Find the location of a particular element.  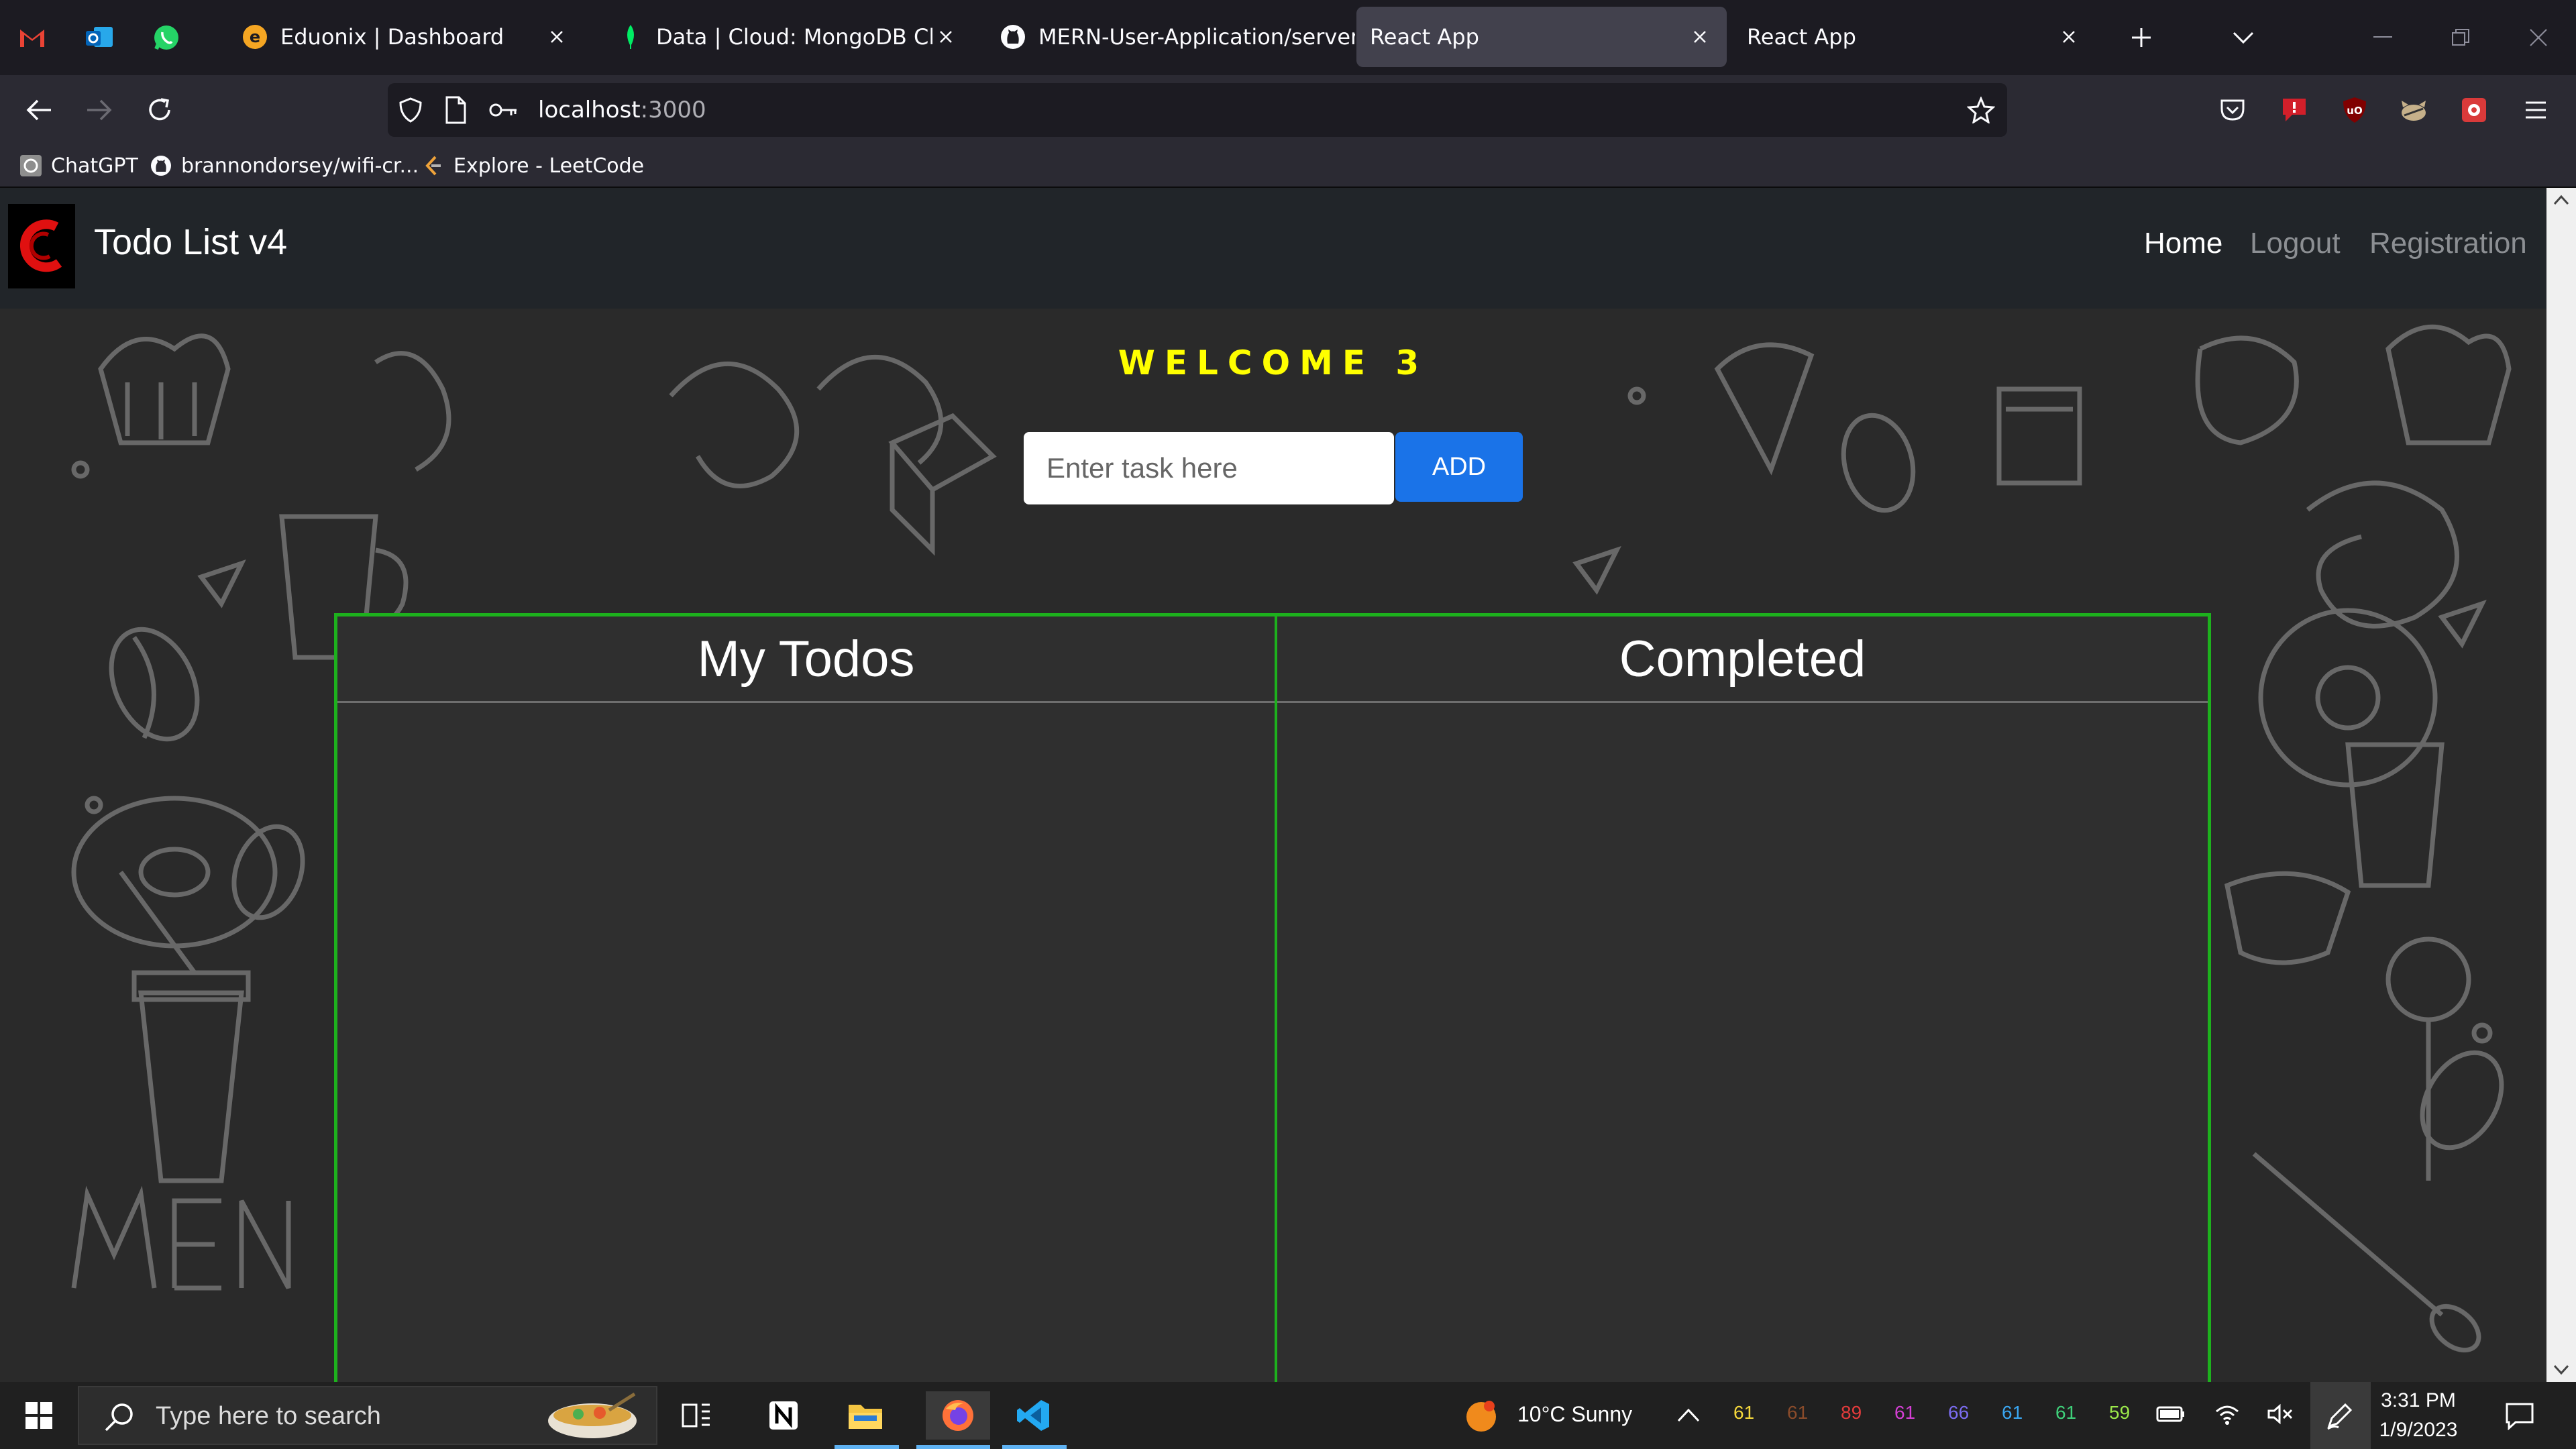

back-arrow-icon is located at coordinates (38, 110).